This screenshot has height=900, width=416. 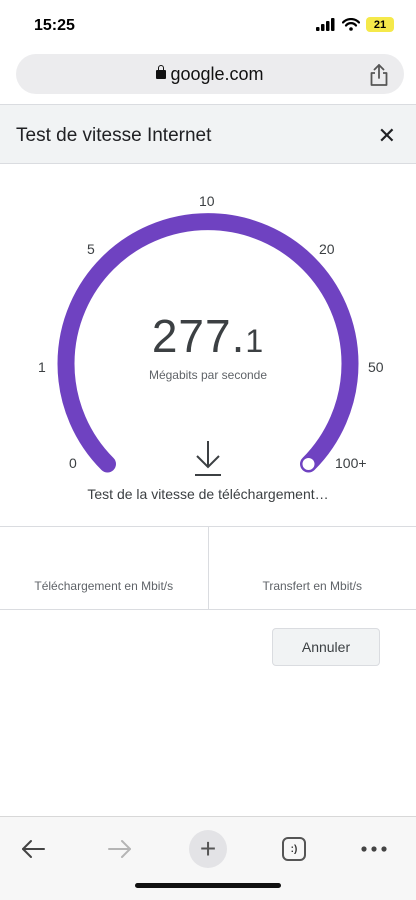 What do you see at coordinates (326, 647) in the screenshot?
I see `cancel-button: Annuler` at bounding box center [326, 647].